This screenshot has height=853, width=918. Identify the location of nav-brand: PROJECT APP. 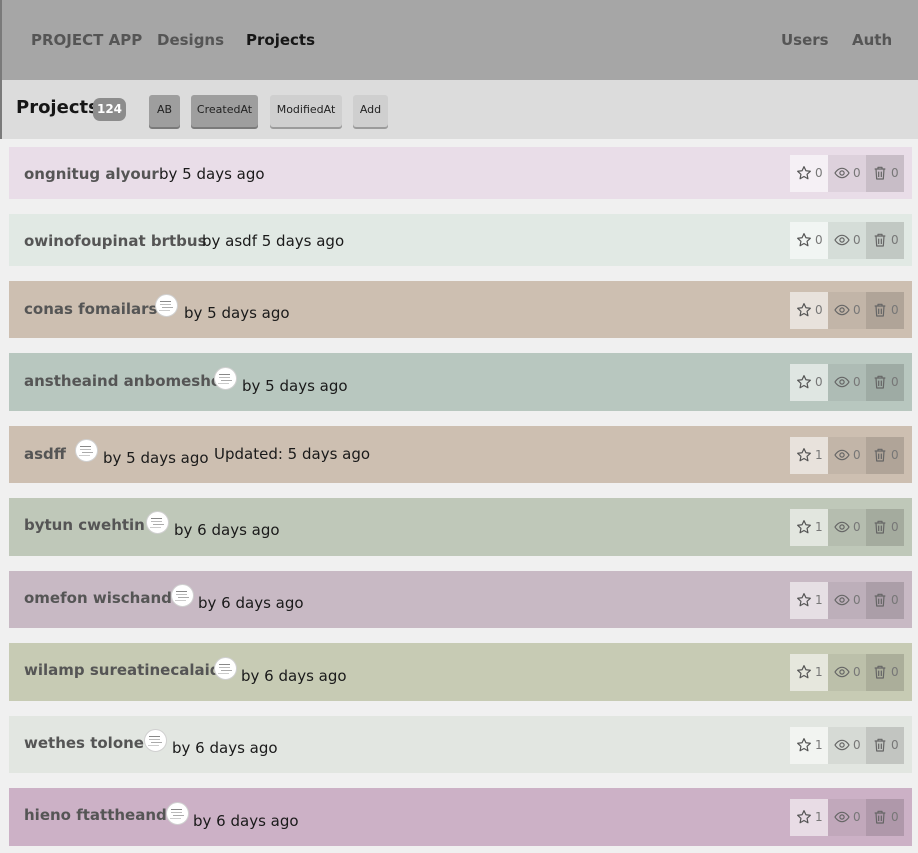
(86, 40).